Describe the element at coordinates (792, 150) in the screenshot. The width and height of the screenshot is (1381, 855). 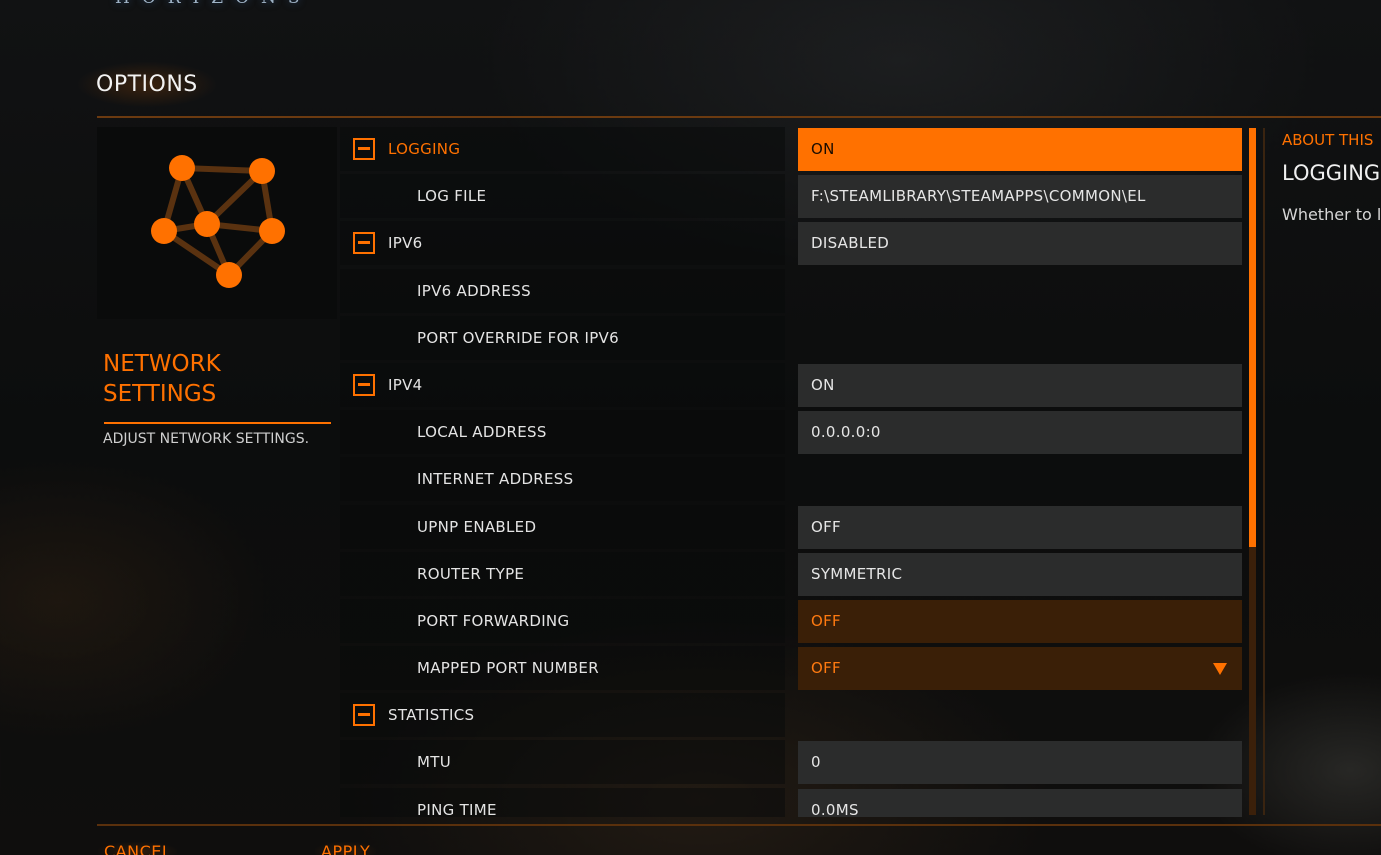
I see `settings-group-row: LOGGING ON` at that location.